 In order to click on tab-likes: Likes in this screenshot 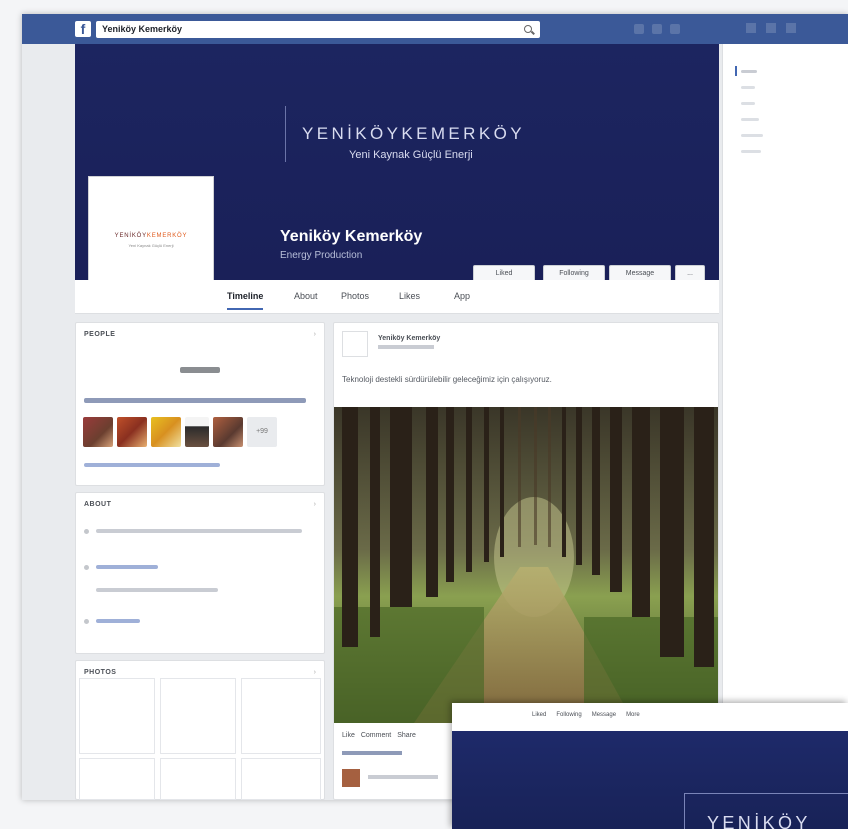, I will do `click(409, 296)`.